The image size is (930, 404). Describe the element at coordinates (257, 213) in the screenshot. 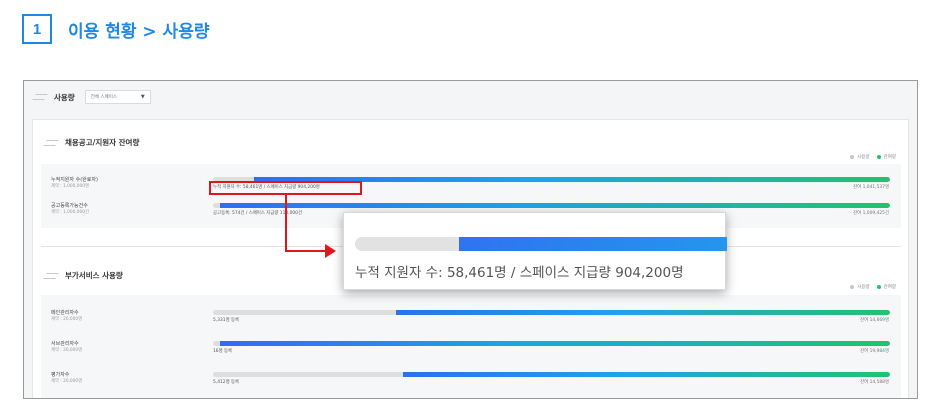

I see `usage-text: 공고등록: 574건 / 스페이스 지급량 110,000건` at that location.